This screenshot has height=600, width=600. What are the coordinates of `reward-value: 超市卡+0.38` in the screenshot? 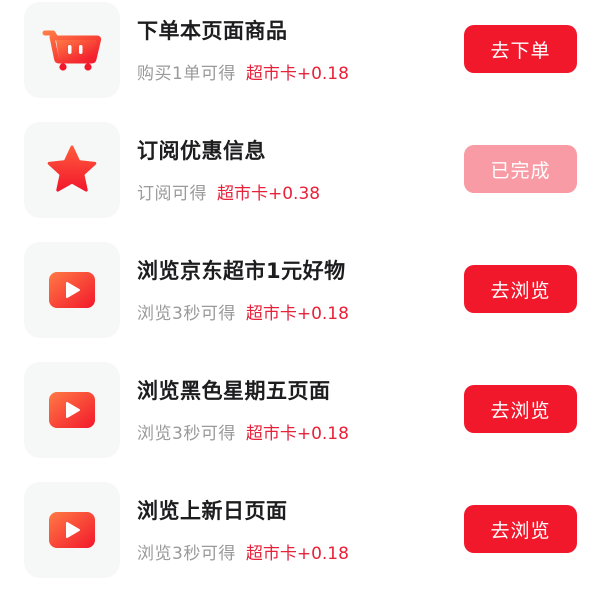 It's located at (269, 194).